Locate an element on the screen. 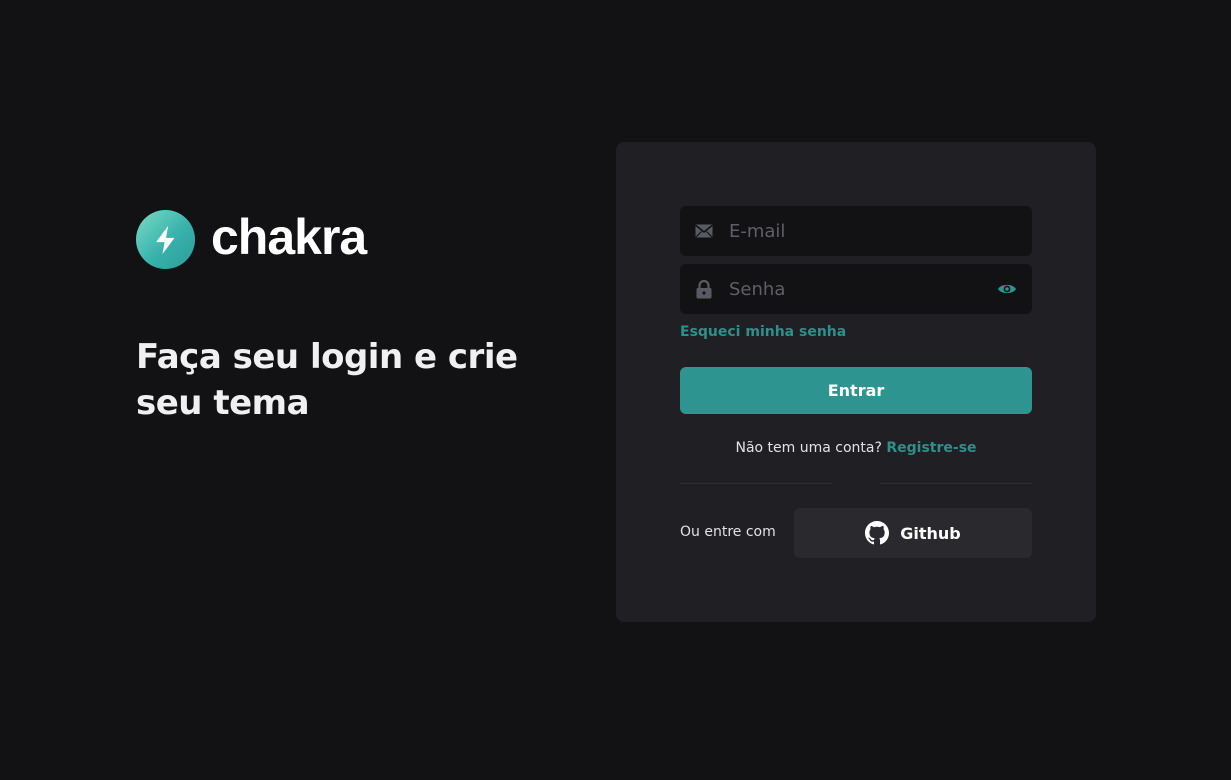  brand-wordmark: chakra is located at coordinates (289, 236).